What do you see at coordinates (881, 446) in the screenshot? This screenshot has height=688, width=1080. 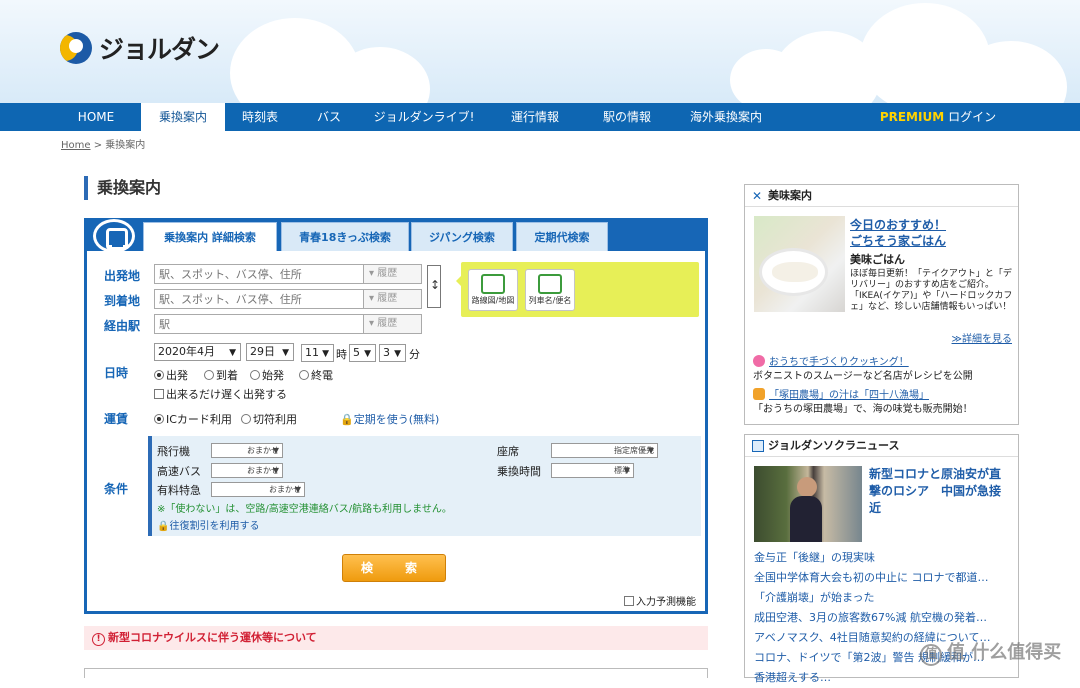 I see `news-title: ジョルダンソクラニュース` at bounding box center [881, 446].